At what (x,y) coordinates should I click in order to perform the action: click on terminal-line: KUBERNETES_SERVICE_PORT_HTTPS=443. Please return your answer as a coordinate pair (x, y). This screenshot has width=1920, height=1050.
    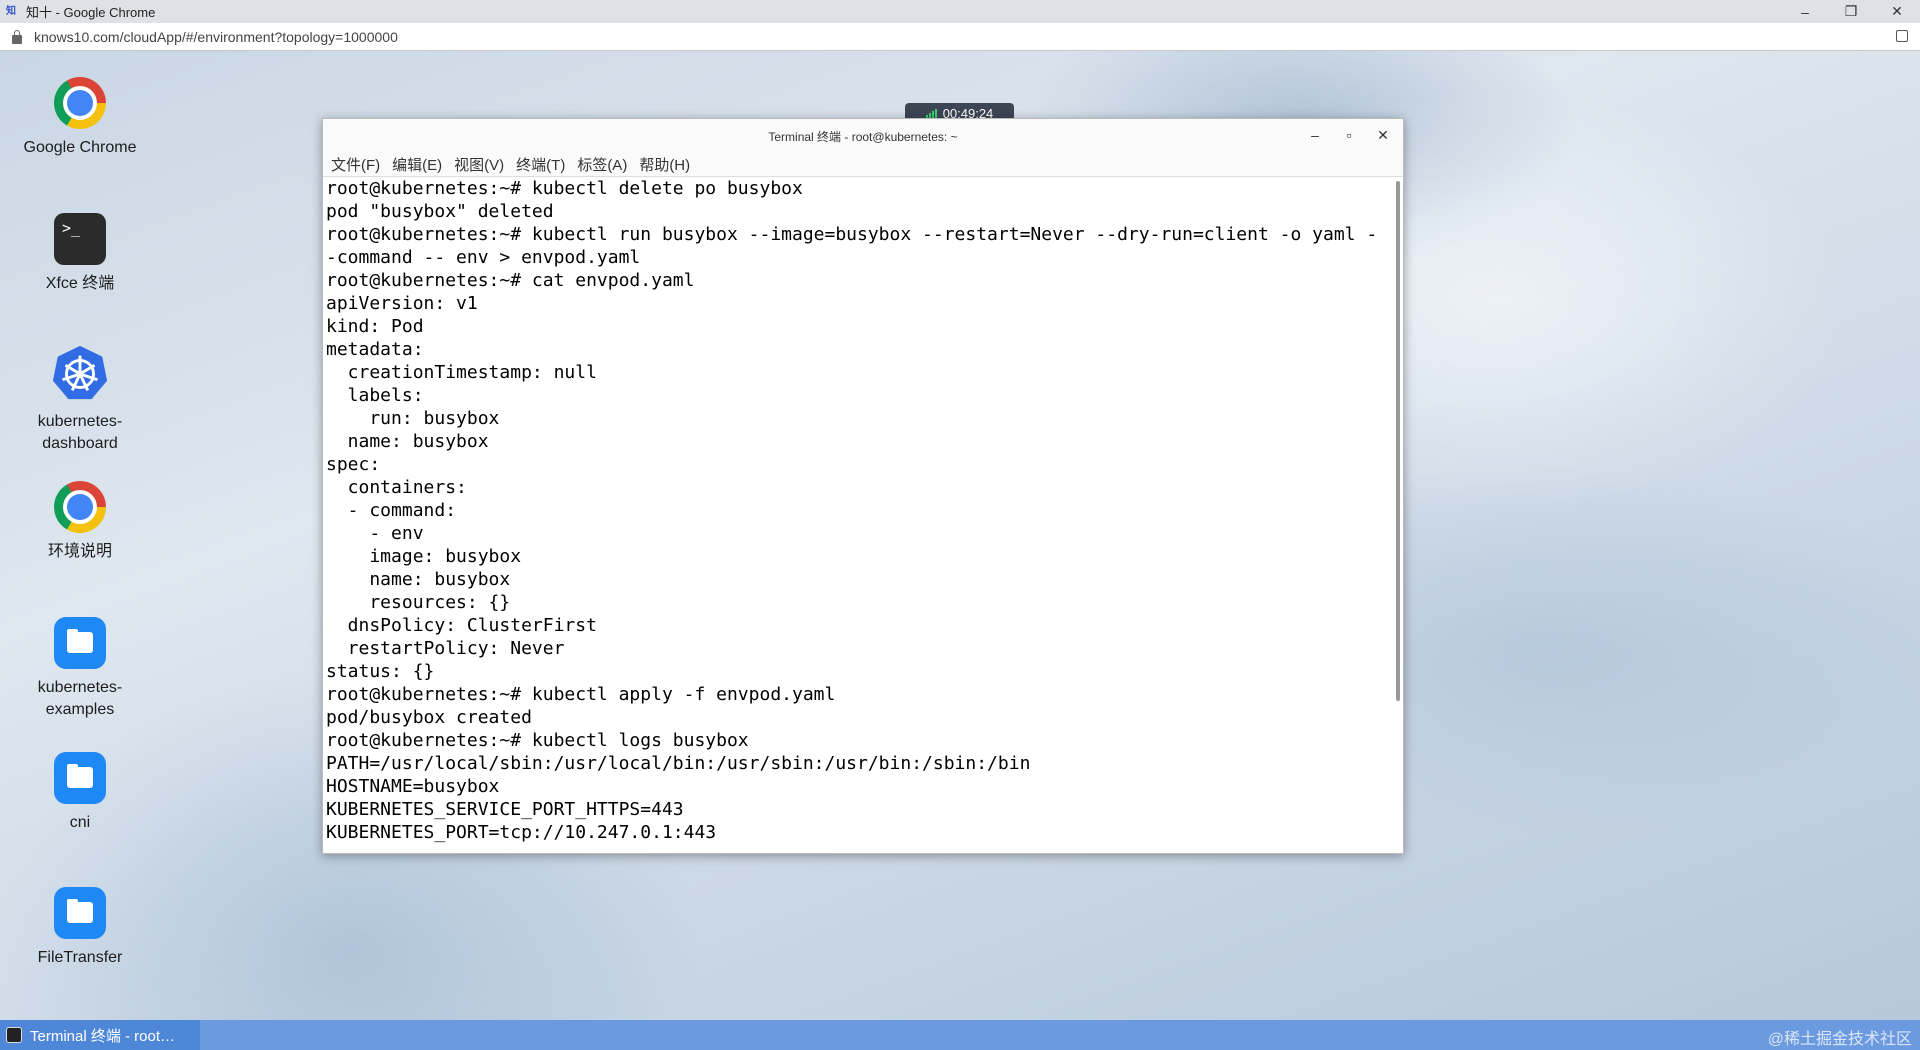
    Looking at the image, I should click on (505, 809).